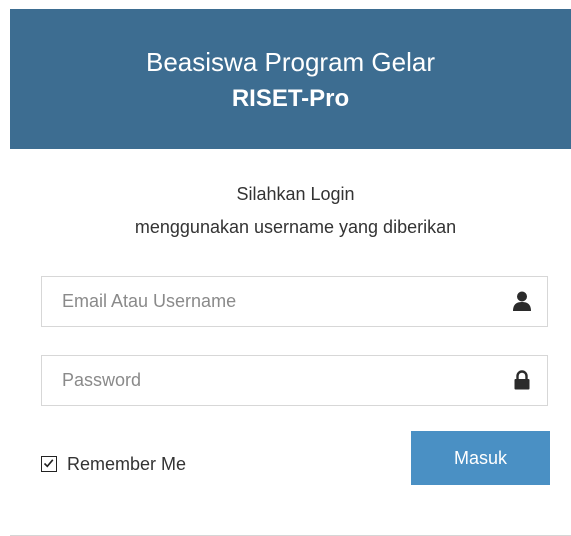 The width and height of the screenshot is (571, 536). Describe the element at coordinates (522, 380) in the screenshot. I see `lock-icon` at that location.